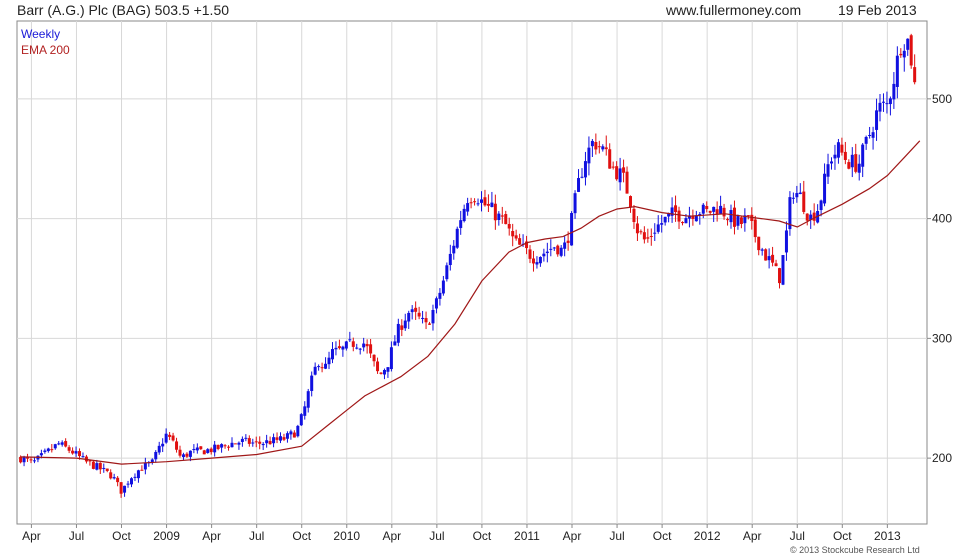 The image size is (980, 560). I want to click on x-tick-label: Apr, so click(211, 536).